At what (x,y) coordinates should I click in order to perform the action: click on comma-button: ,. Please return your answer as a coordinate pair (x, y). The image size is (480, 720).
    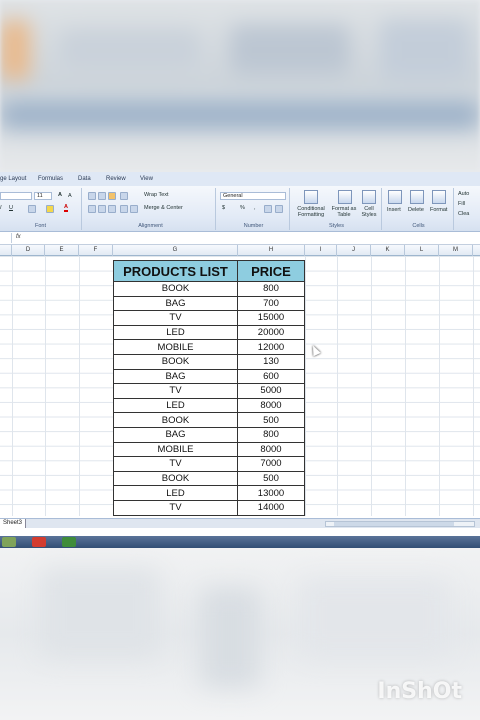
    Looking at the image, I should click on (255, 208).